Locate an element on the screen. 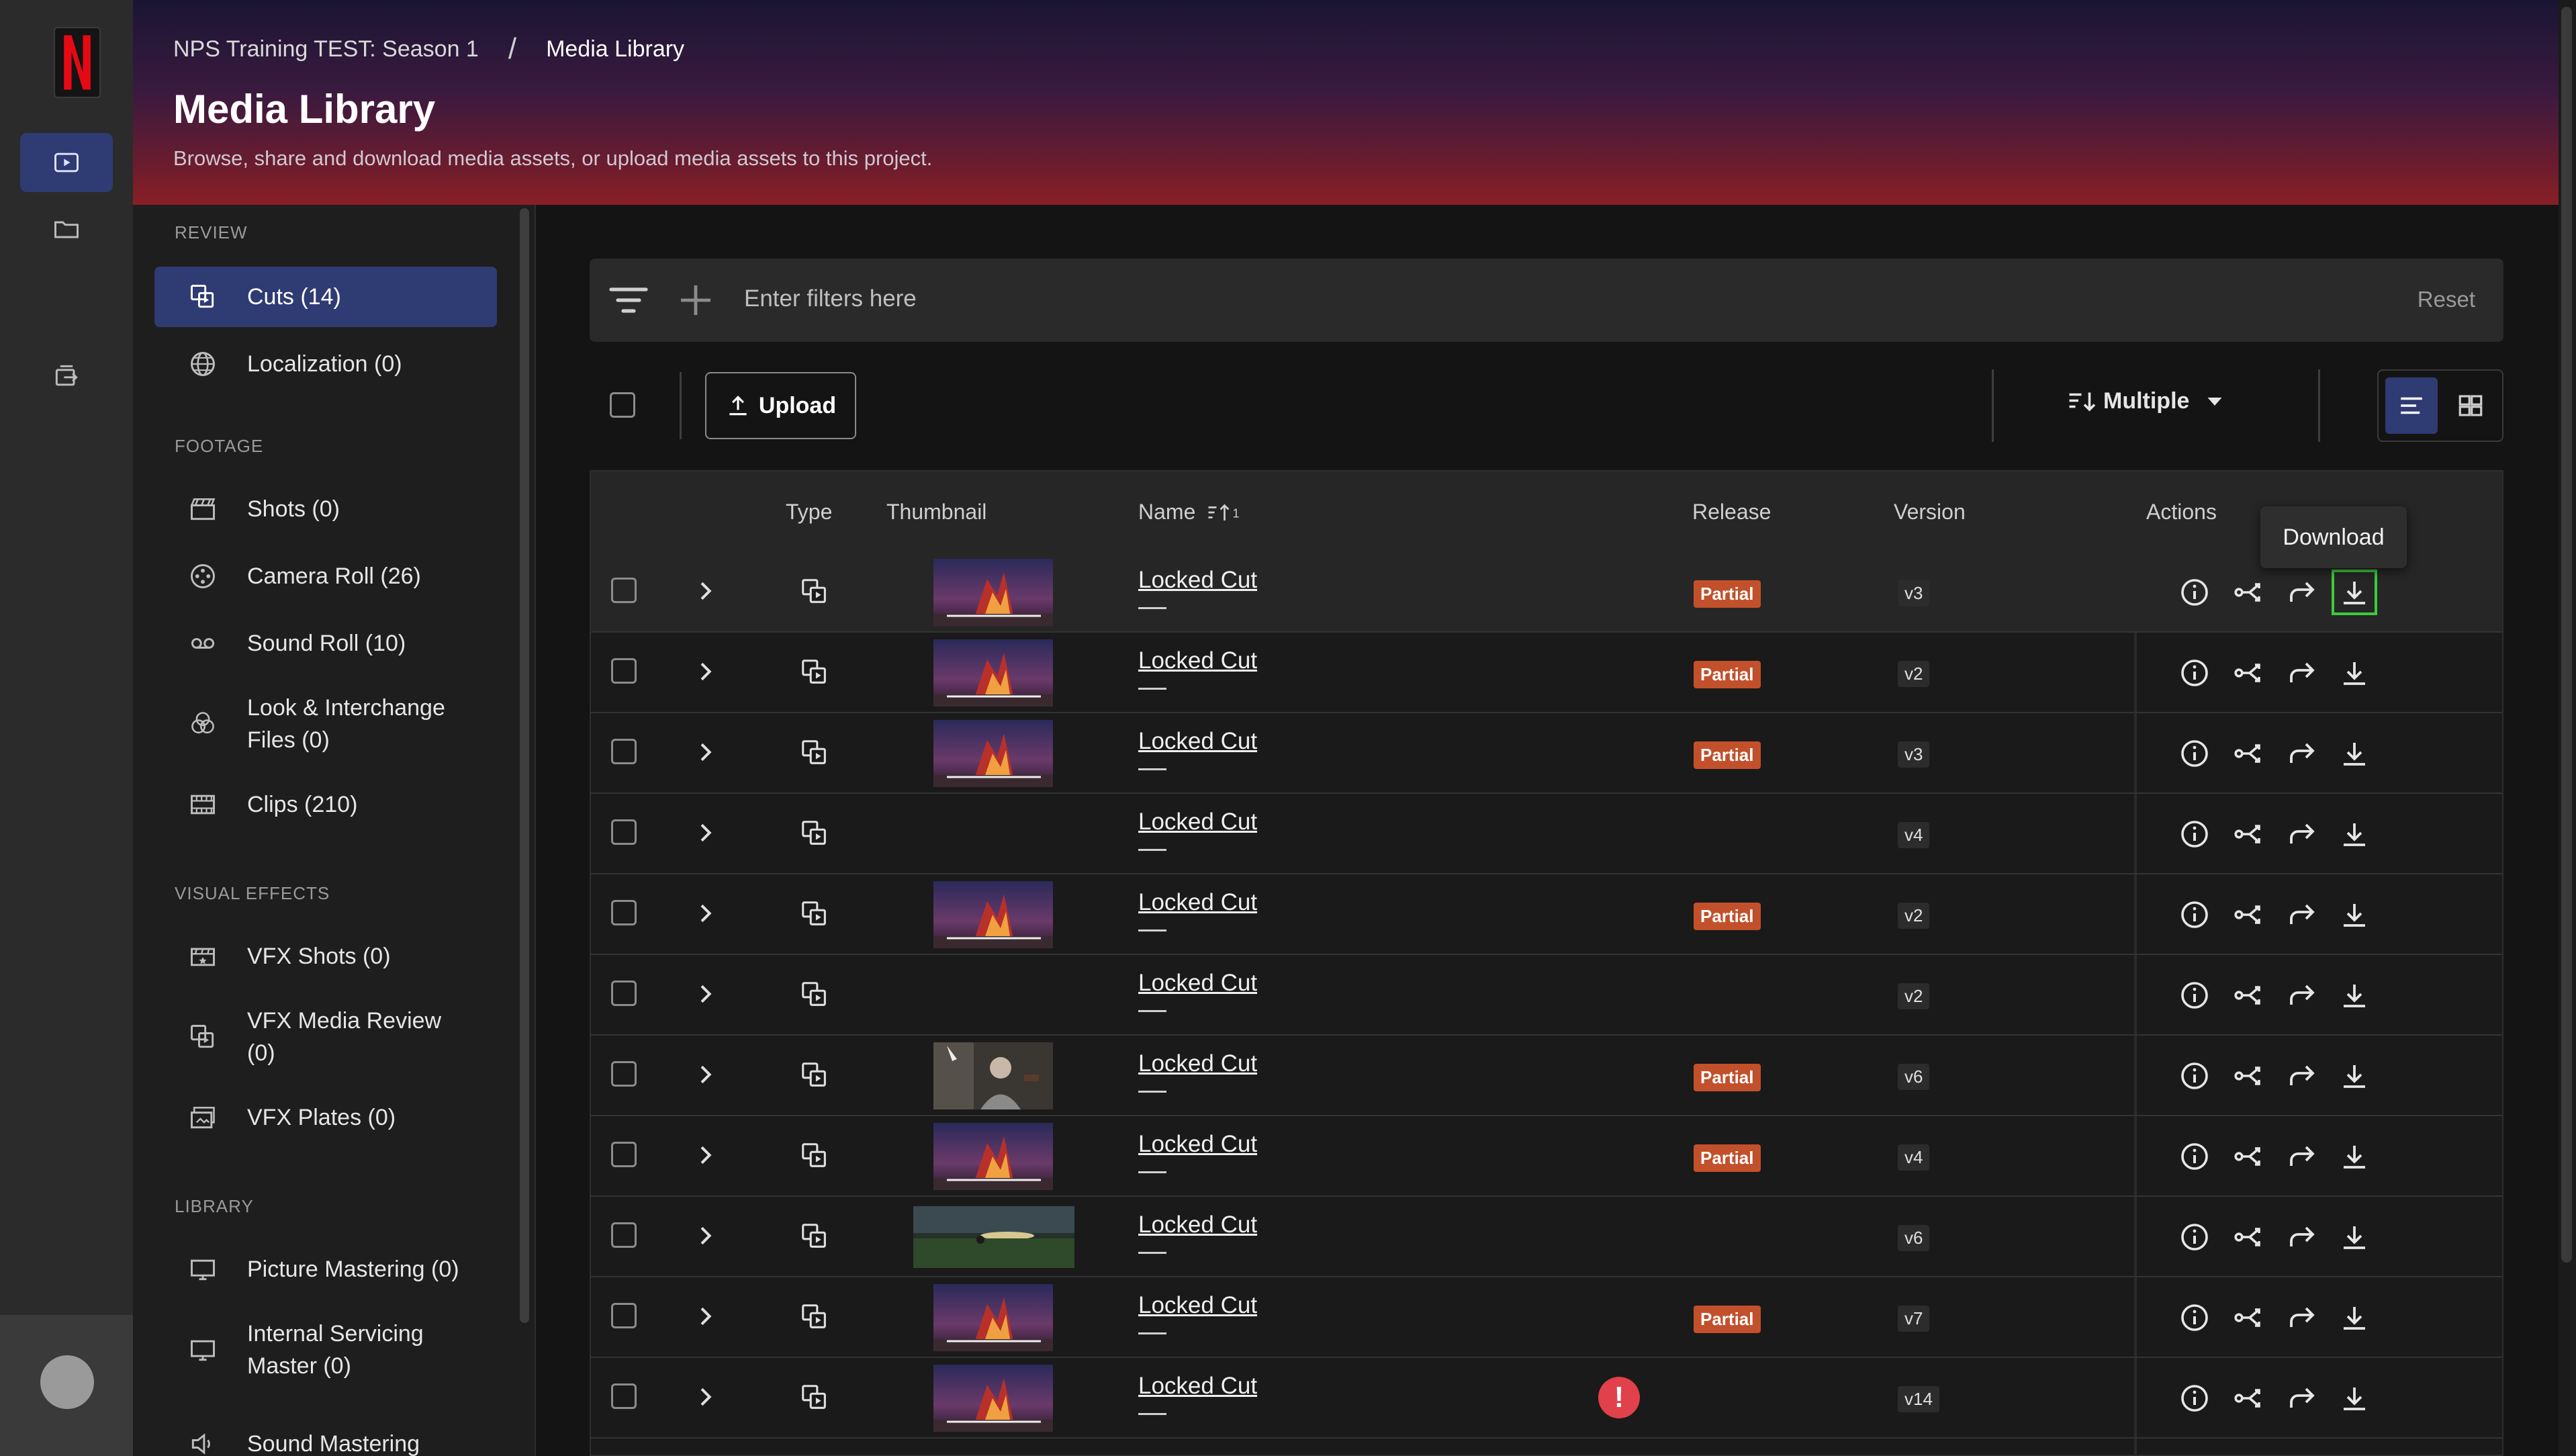  table-row: Locked Cut v2 is located at coordinates (1546, 995).